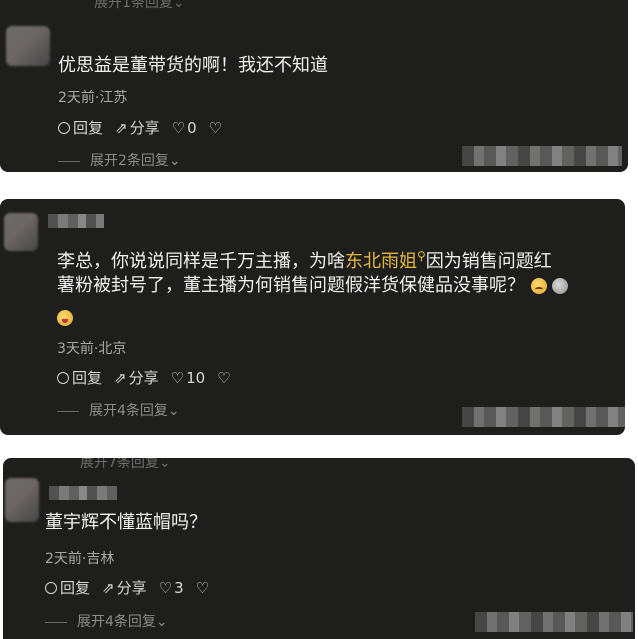 Image resolution: width=638 pixels, height=639 pixels. Describe the element at coordinates (291, 285) in the screenshot. I see `comment-text-part: 薯粉被封号了，董主播为何销售问题假洋货保健品没事呢？` at that location.